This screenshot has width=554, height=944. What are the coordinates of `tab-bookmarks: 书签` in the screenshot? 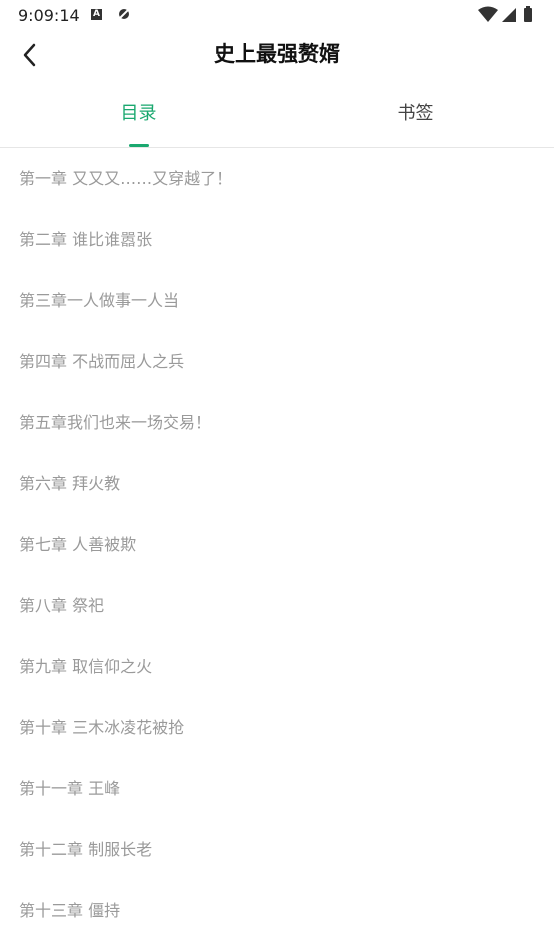 It's located at (415, 119).